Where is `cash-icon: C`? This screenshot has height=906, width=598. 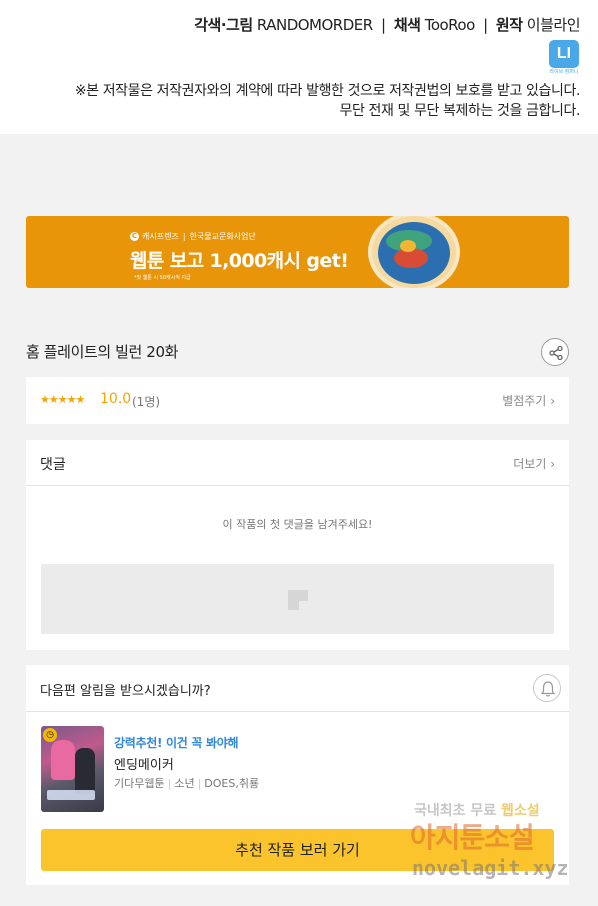 cash-icon: C is located at coordinates (134, 236).